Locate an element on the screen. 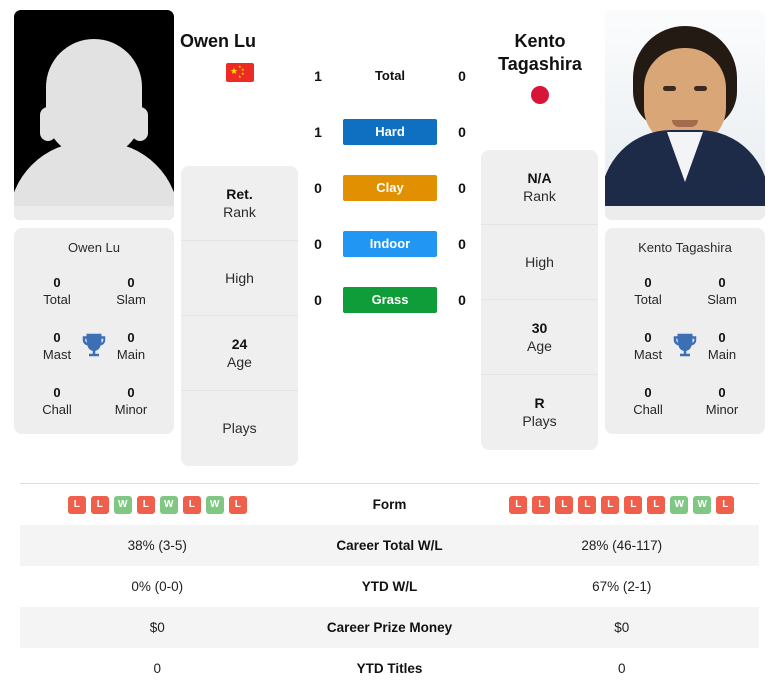  surface-head-to-head: 1 Total 0 1 Hard 0 0 Clay 0 0 Indoor 0 0 Grass 0 is located at coordinates (390, 188).